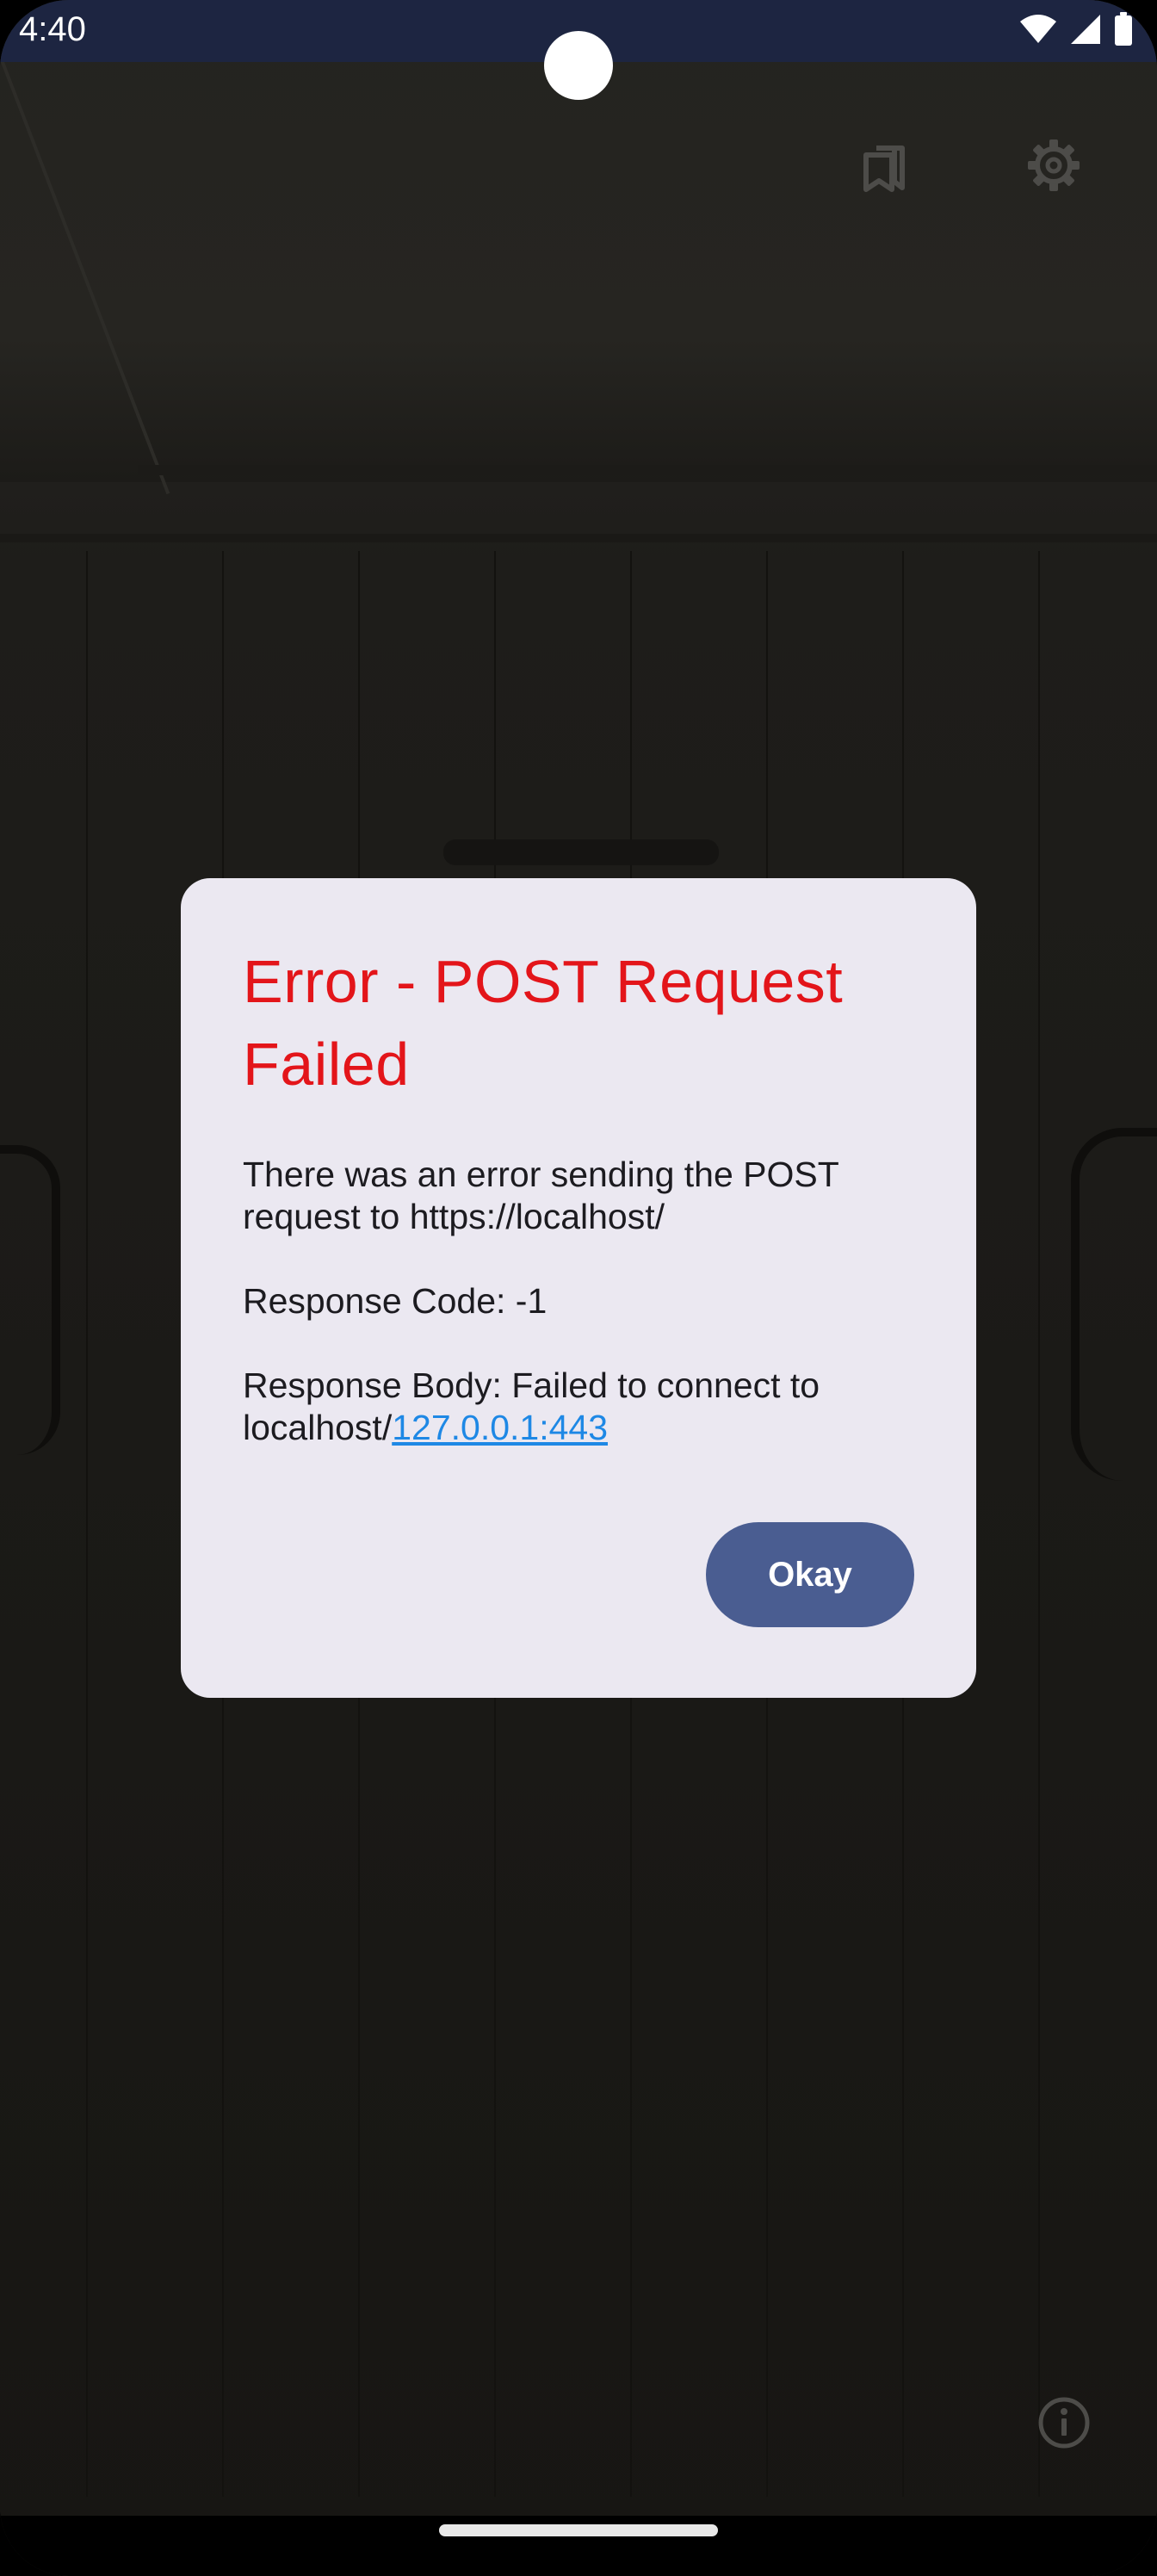  What do you see at coordinates (886, 165) in the screenshot?
I see `bookmarks-icon` at bounding box center [886, 165].